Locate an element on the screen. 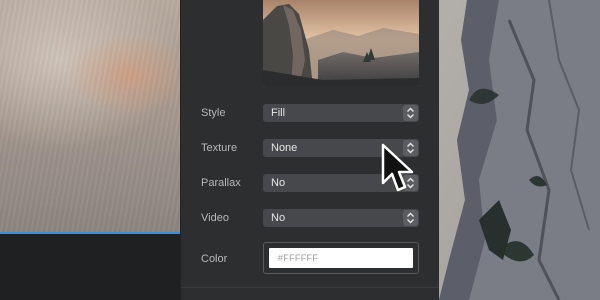 This screenshot has width=600, height=300. video-select: No is located at coordinates (341, 218).